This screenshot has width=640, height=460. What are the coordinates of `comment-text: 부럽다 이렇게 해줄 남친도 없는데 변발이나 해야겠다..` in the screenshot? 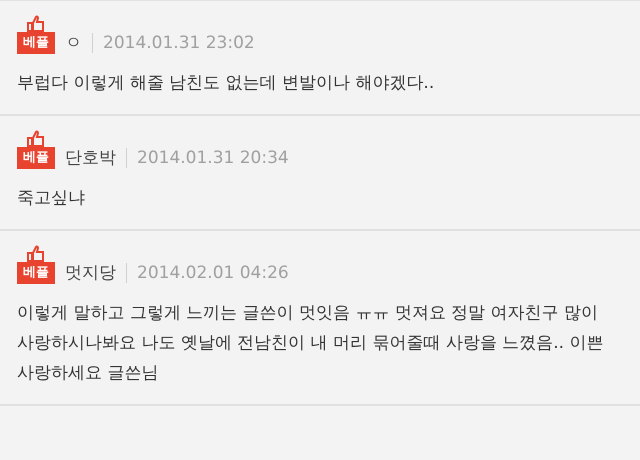 It's located at (226, 83).